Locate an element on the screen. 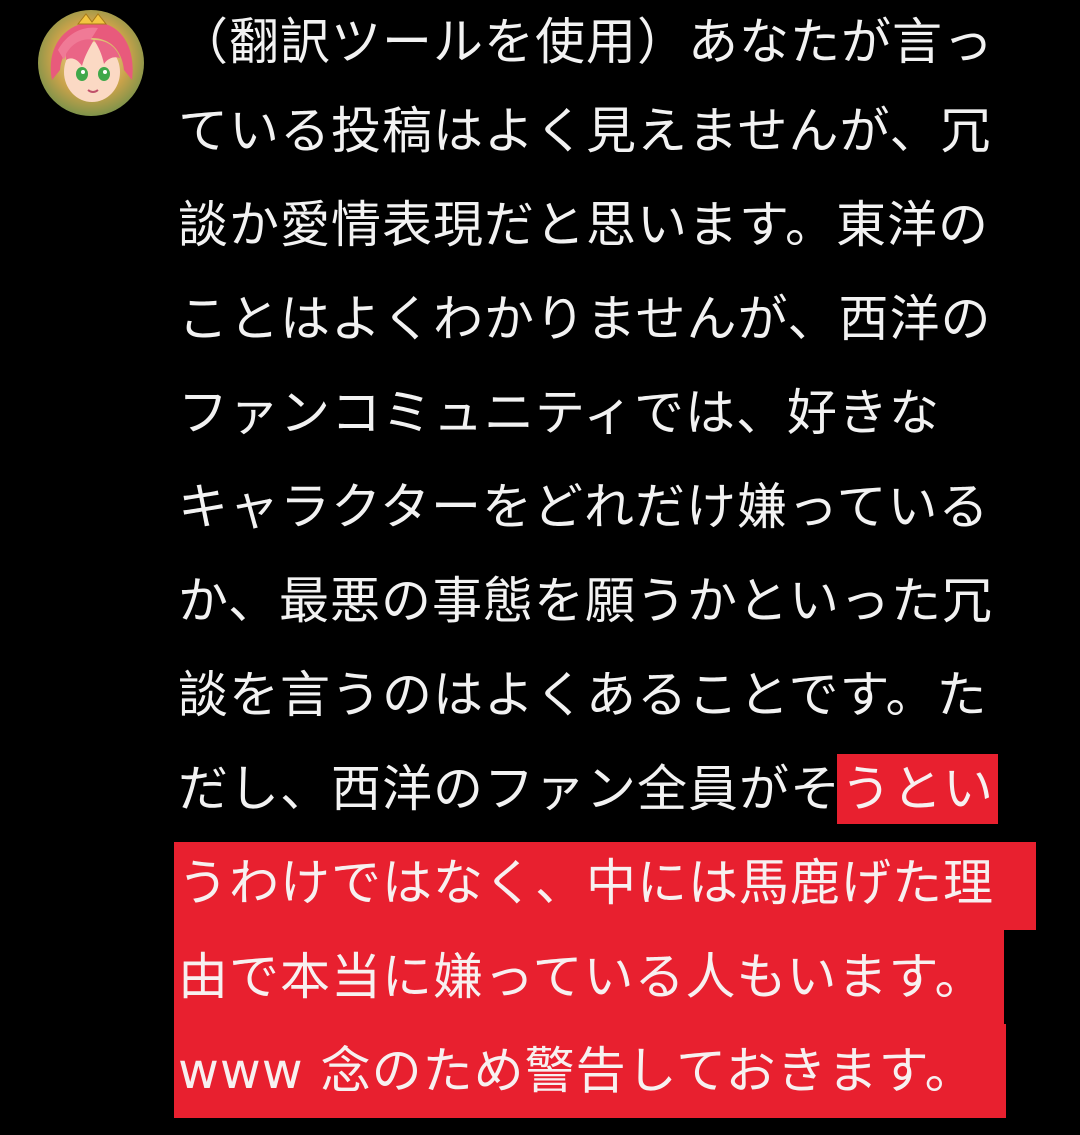  comment-line-12-highlighted: www 念のため警告しておきます。 is located at coordinates (611, 1071).